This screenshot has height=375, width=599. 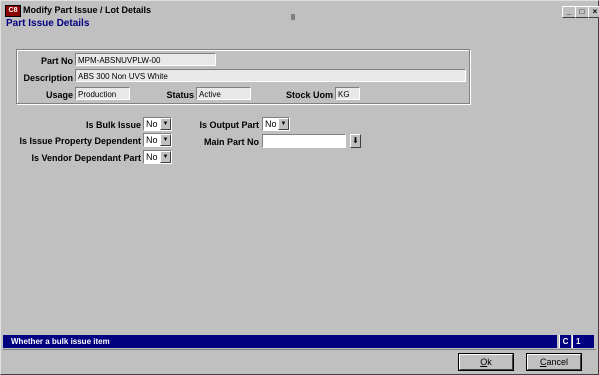 What do you see at coordinates (152, 140) in the screenshot?
I see `is-issue-property-dependent-value: No` at bounding box center [152, 140].